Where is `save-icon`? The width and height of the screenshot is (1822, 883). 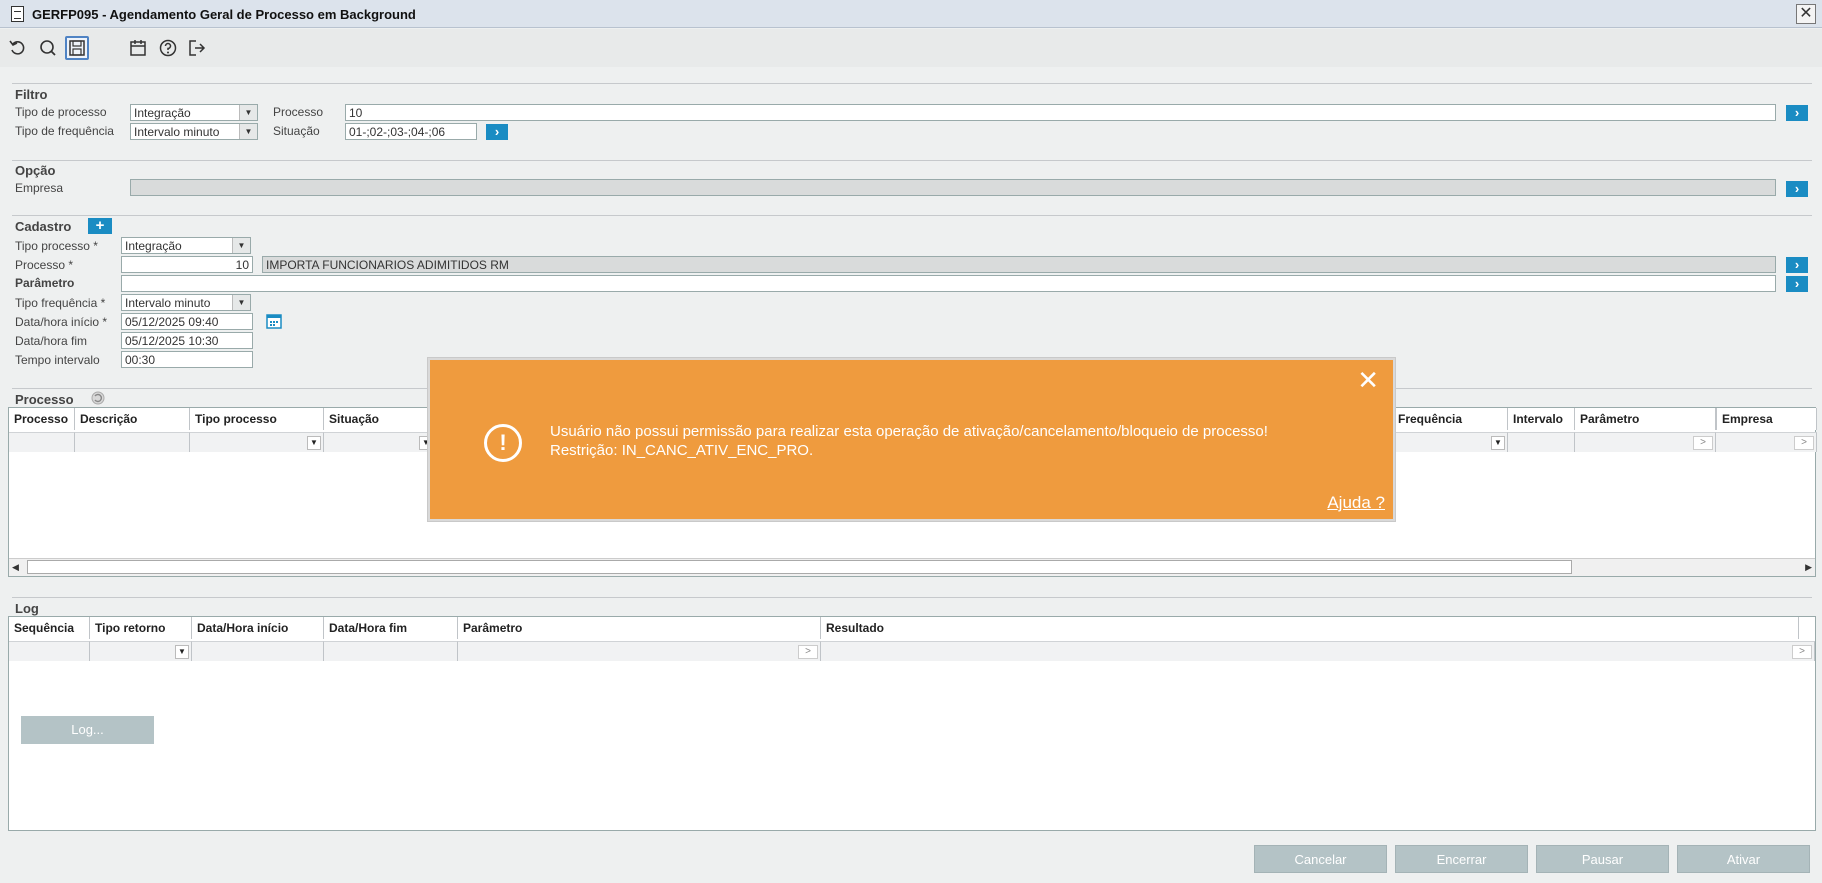 save-icon is located at coordinates (77, 48).